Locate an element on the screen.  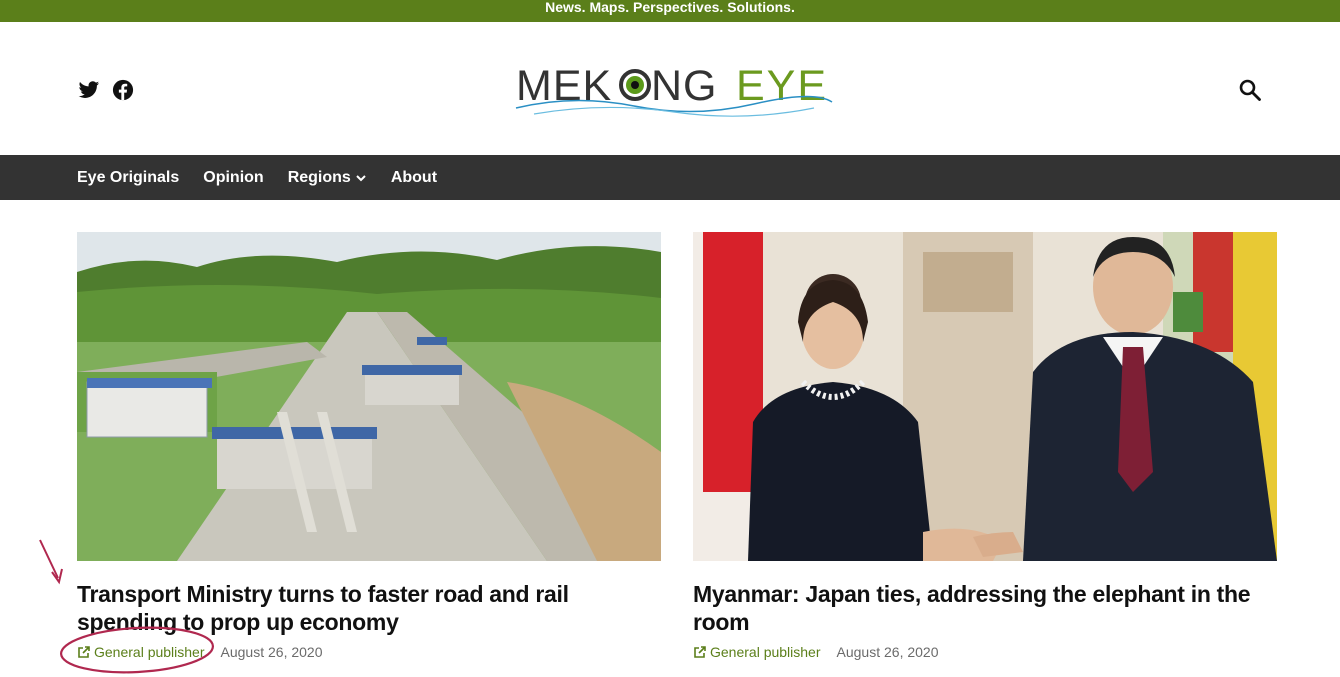
facebook-icon is located at coordinates (123, 90).